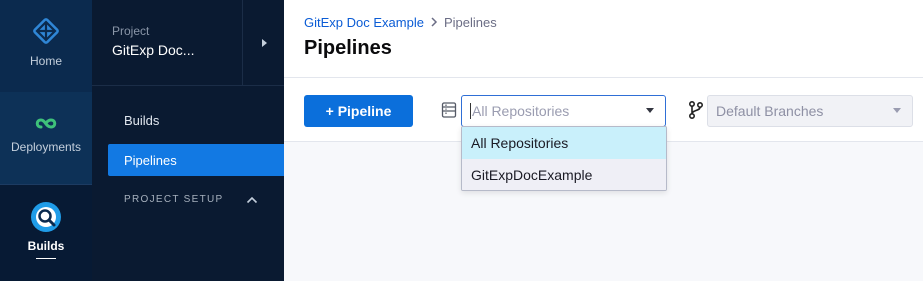 The width and height of the screenshot is (923, 281). What do you see at coordinates (46, 246) in the screenshot?
I see `rail-item-label: Builds` at bounding box center [46, 246].